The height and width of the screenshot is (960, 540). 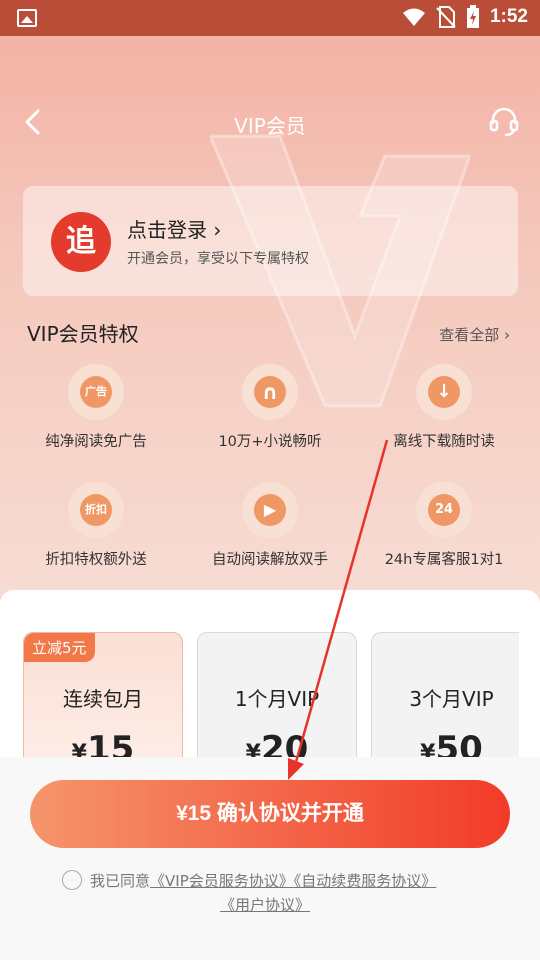 I want to click on login-subtitle: 开通会员，享受以下专属特权, so click(x=218, y=259).